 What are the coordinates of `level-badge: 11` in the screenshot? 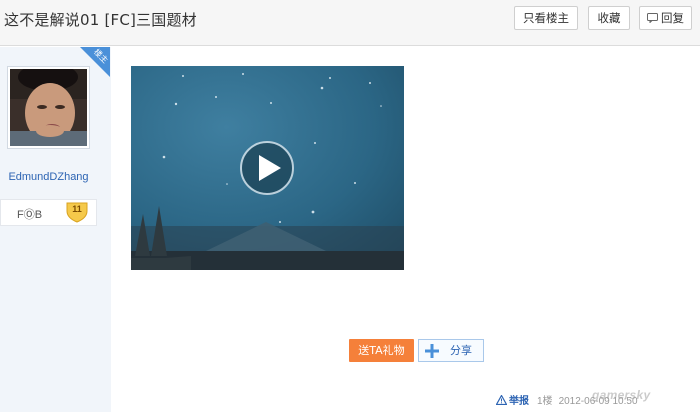 It's located at (77, 212).